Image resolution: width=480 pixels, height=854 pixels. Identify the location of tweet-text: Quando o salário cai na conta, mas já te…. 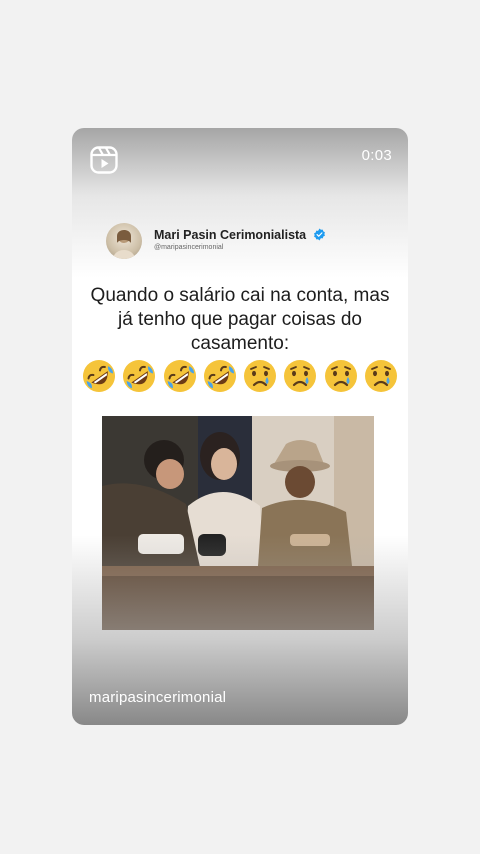
(240, 319).